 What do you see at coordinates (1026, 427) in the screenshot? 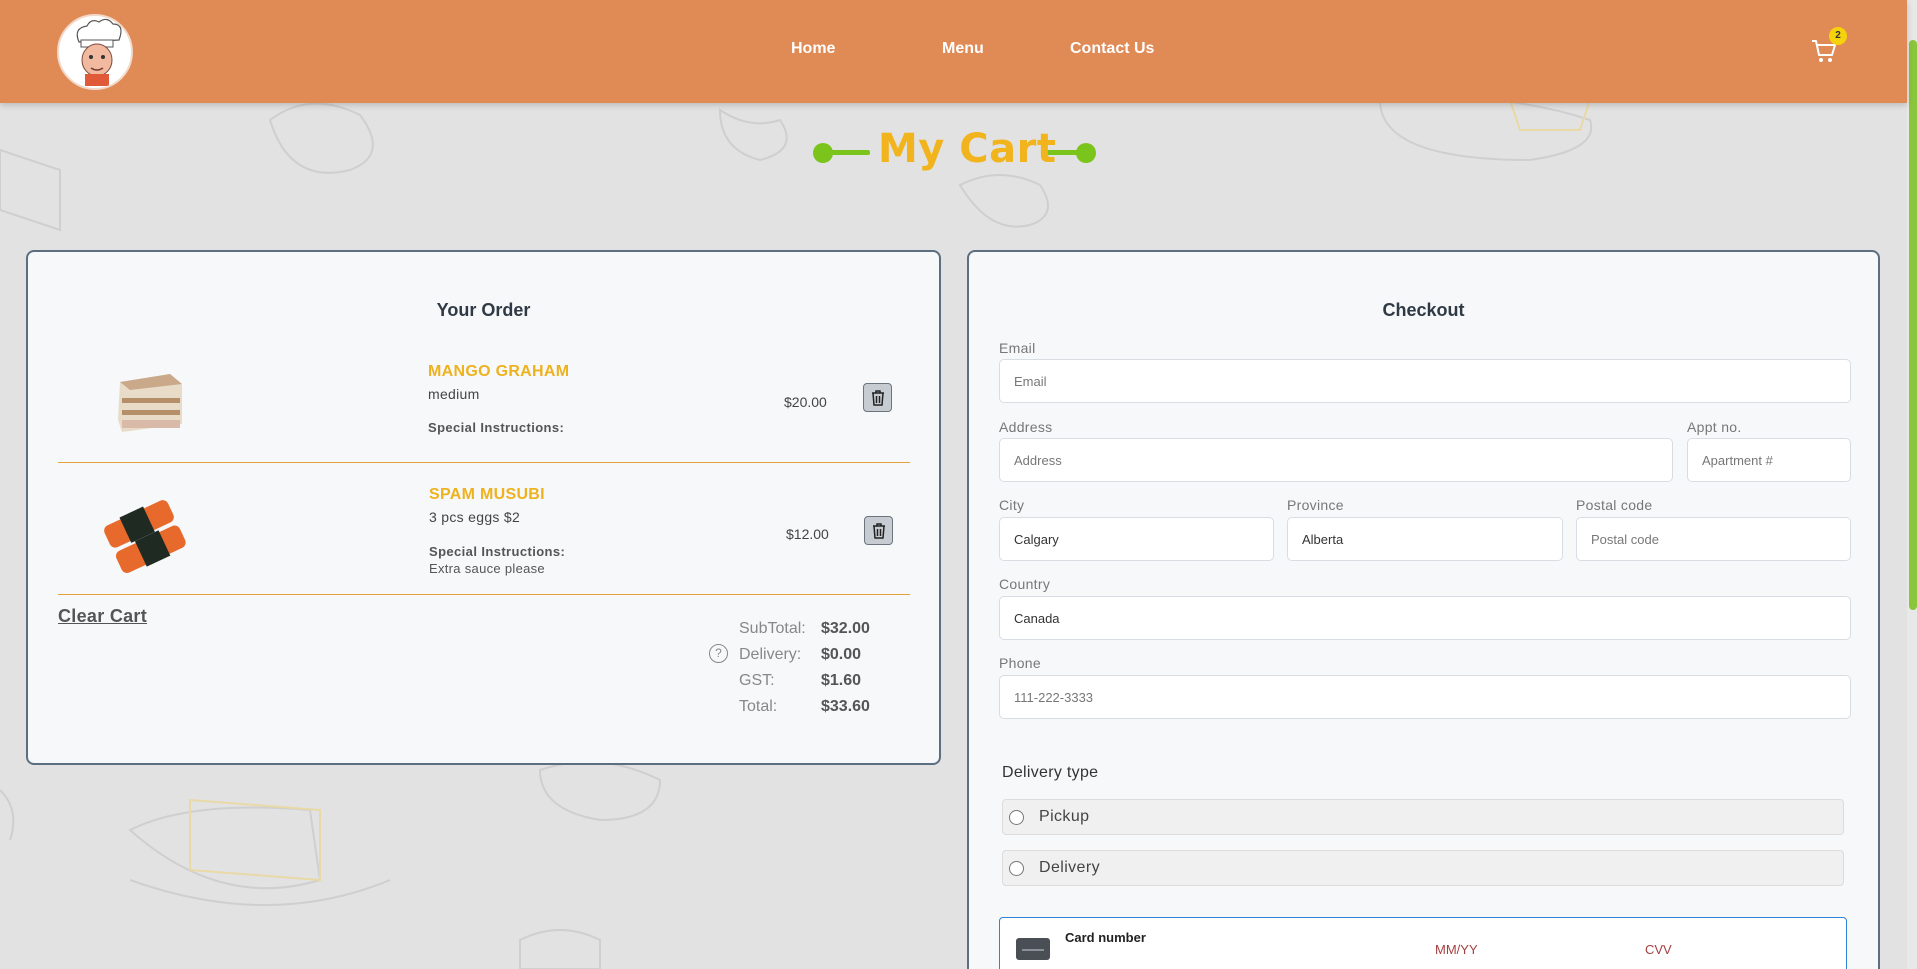
I see `address-label: Address` at bounding box center [1026, 427].